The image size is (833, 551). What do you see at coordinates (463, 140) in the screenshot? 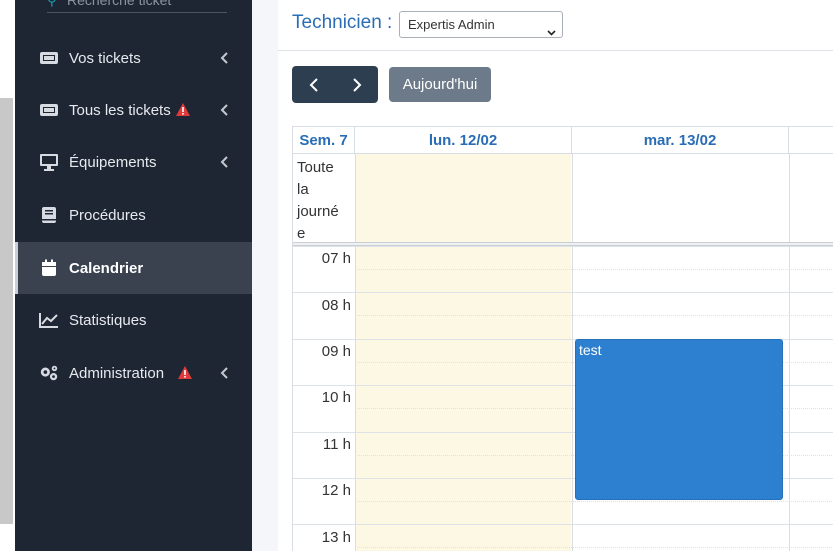
I see `day-header: lun. 12/02` at bounding box center [463, 140].